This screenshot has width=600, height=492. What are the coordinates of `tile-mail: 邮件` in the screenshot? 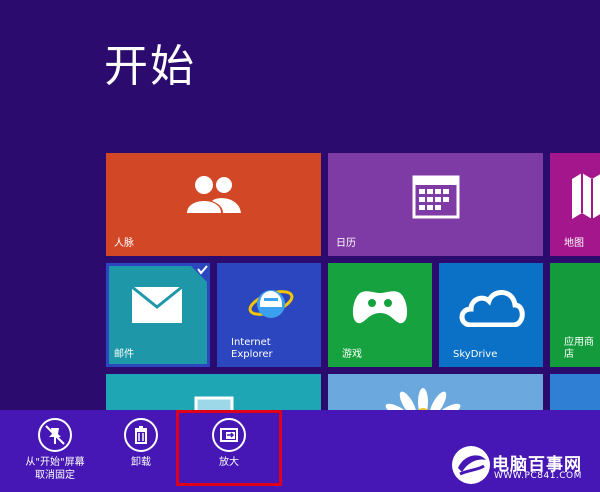 It's located at (158, 315).